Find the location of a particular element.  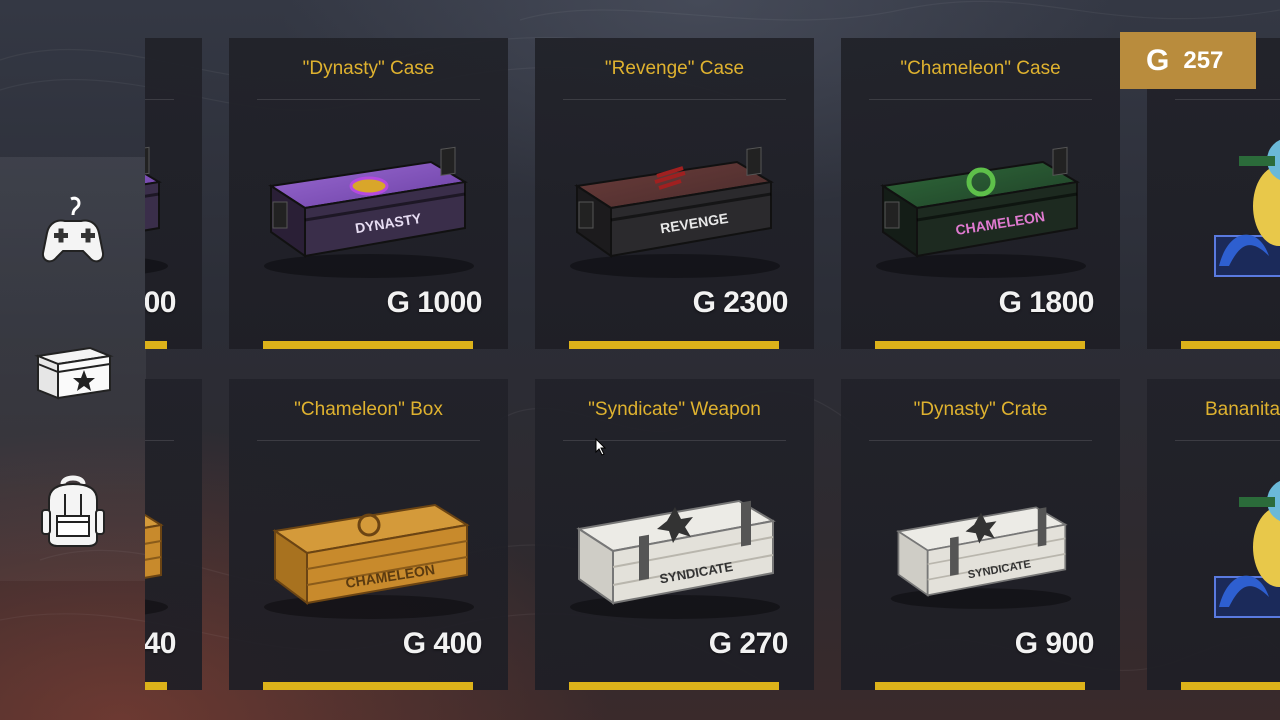

gold-coin-icon: G is located at coordinates (1158, 60).